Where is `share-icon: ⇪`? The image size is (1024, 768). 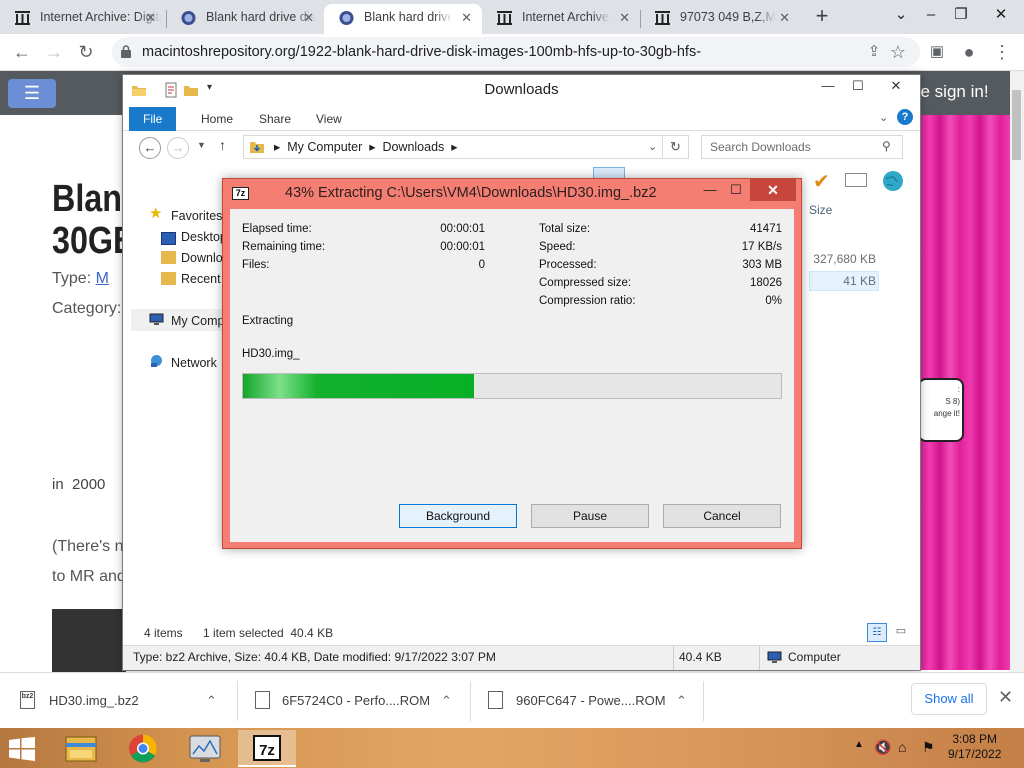
share-icon: ⇪ is located at coordinates (874, 52).